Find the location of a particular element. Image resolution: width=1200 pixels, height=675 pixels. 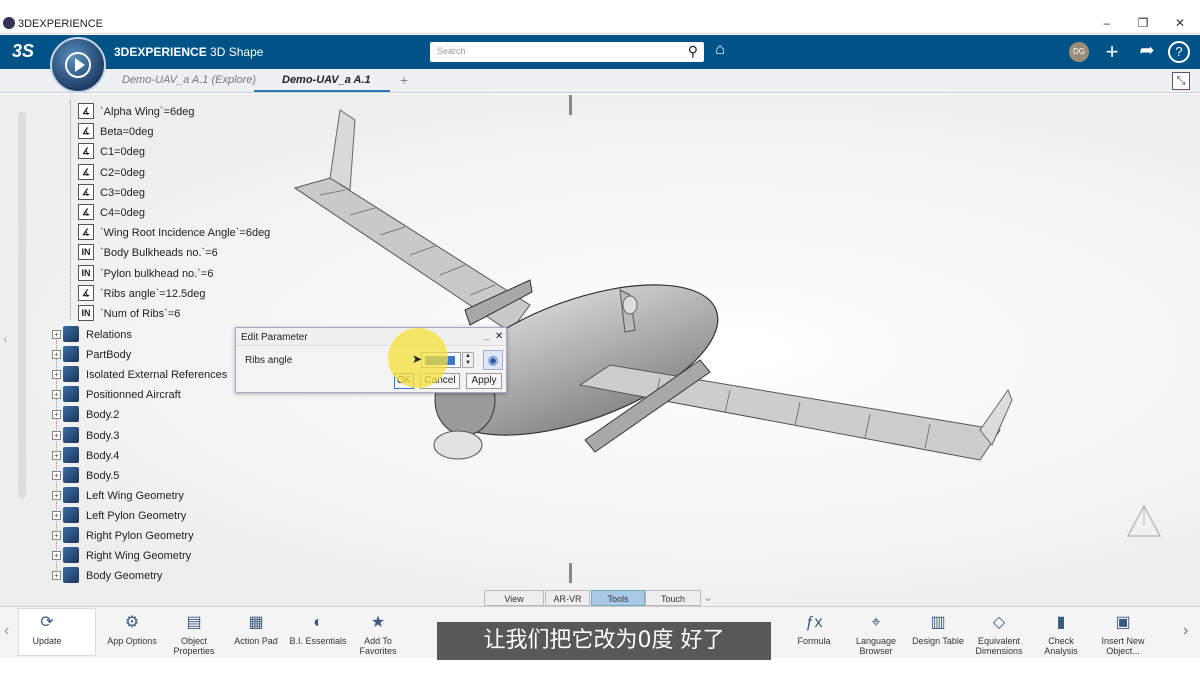

tag-icon: ⌂ is located at coordinates (720, 50).